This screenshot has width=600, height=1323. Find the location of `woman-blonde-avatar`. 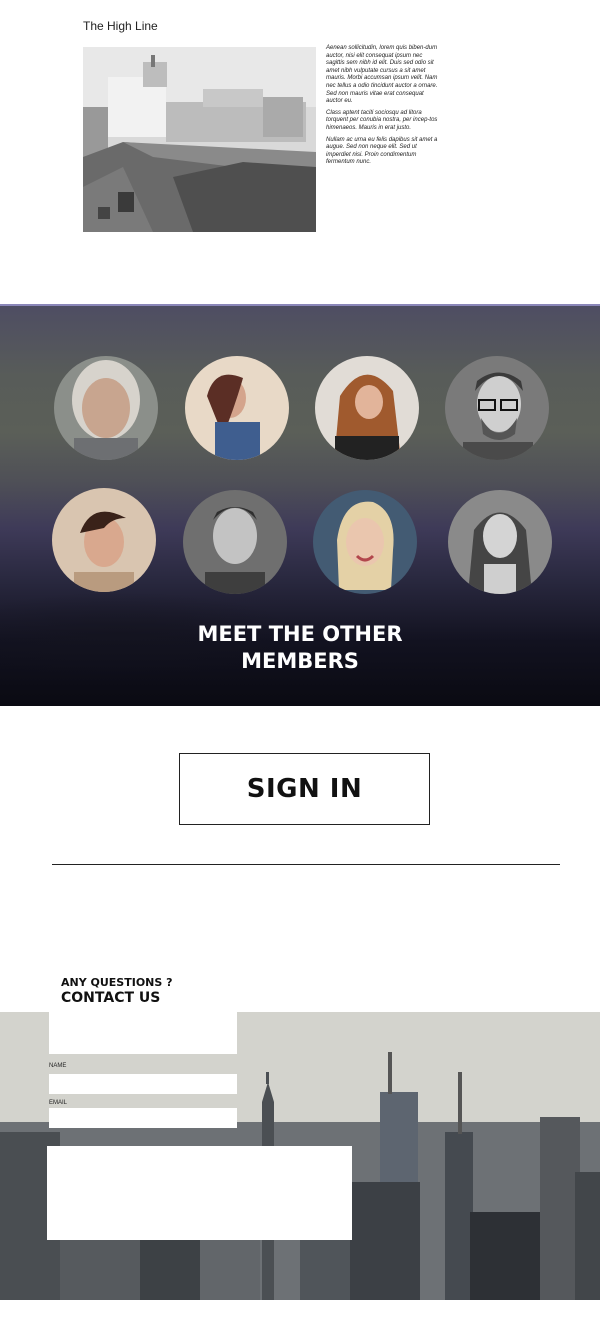

woman-blonde-avatar is located at coordinates (365, 542).